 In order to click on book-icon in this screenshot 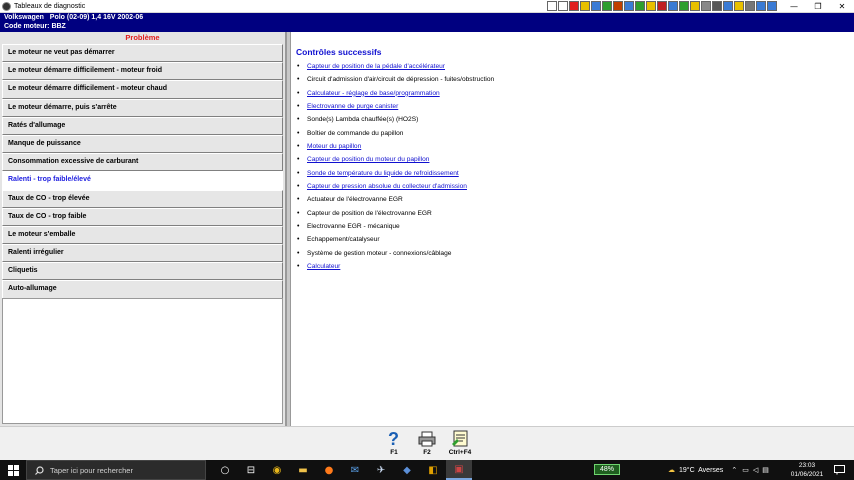, I will do `click(585, 6)`.